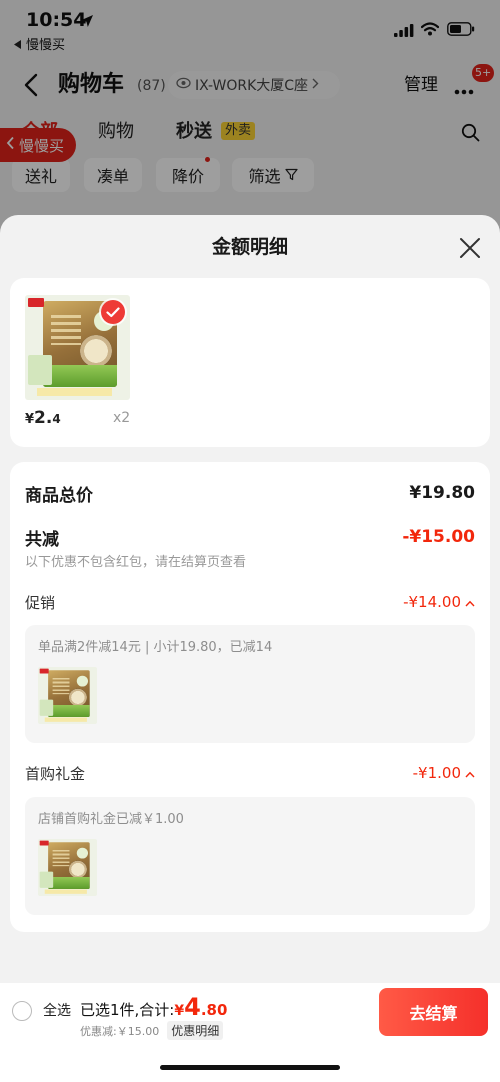 The width and height of the screenshot is (500, 1082). Describe the element at coordinates (192, 1007) in the screenshot. I see `total-integer: 4` at that location.